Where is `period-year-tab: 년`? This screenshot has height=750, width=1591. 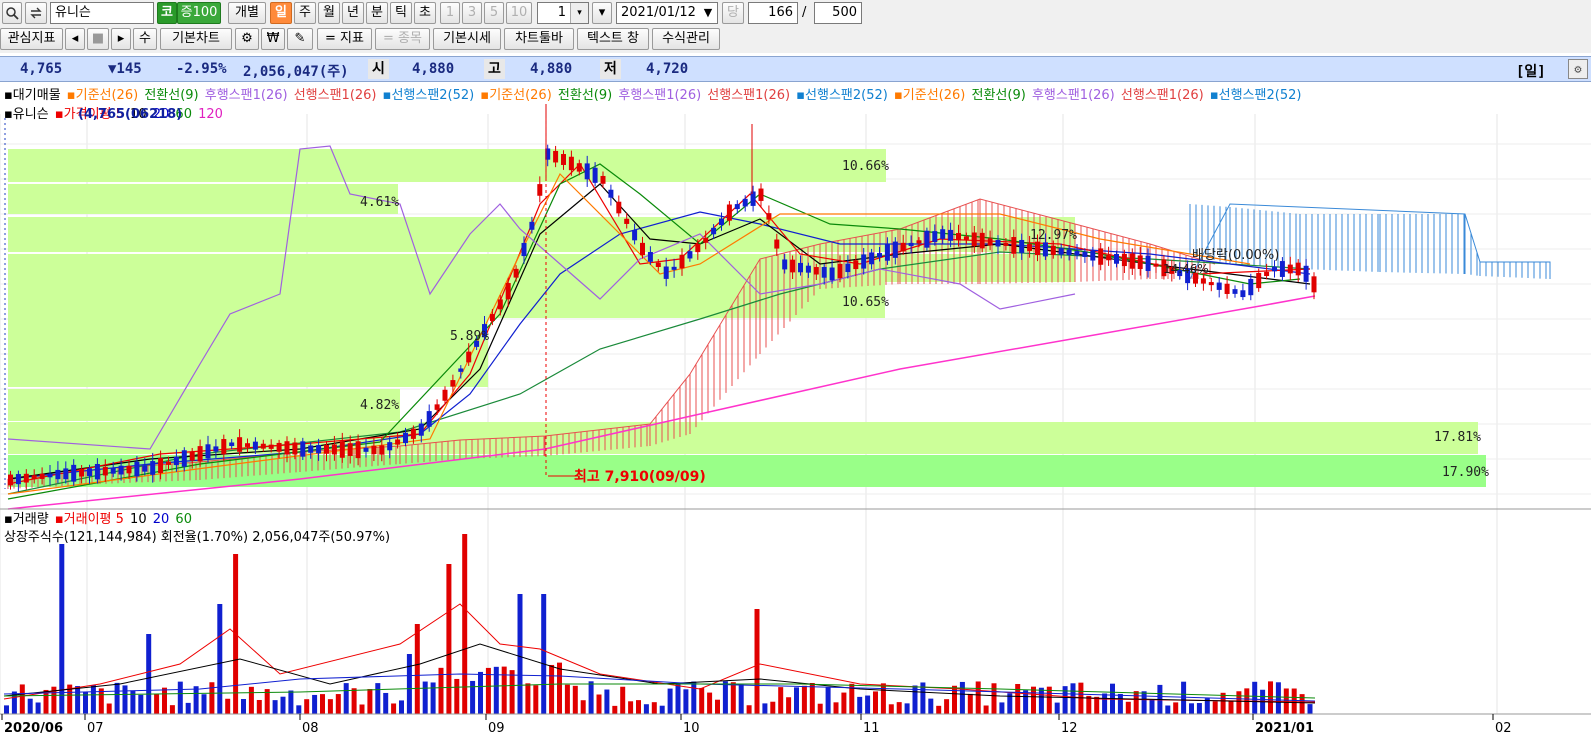 period-year-tab: 년 is located at coordinates (353, 13).